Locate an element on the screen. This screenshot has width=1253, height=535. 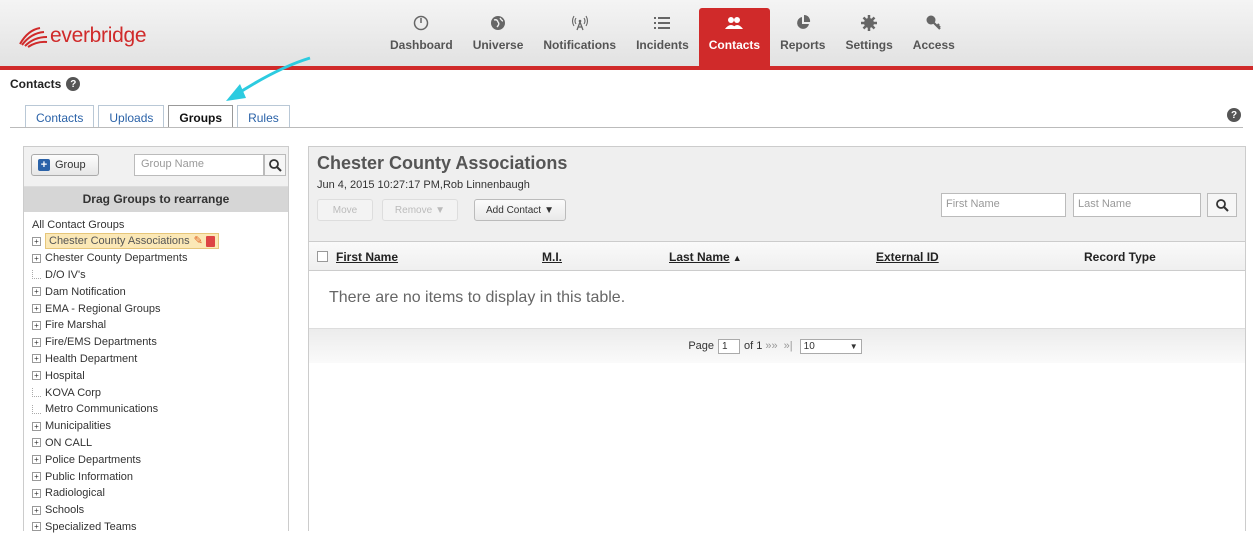
col-last-name: Last Name ▲ is located at coordinates (705, 257).